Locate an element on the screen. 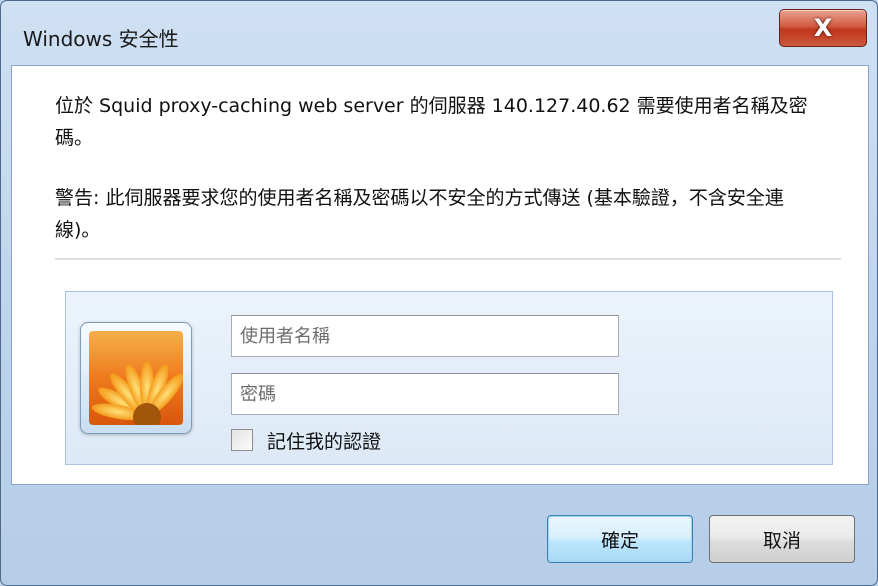 The image size is (878, 586). avatar is located at coordinates (136, 378).